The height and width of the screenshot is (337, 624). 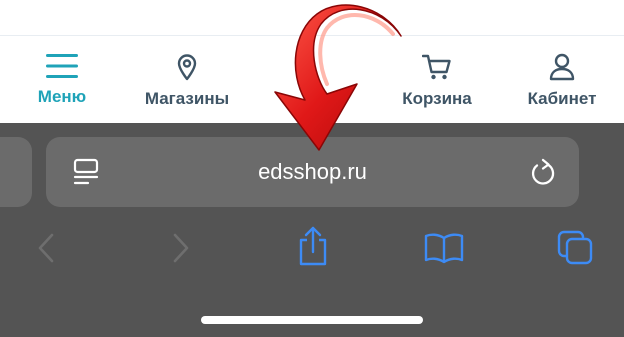 What do you see at coordinates (312, 171) in the screenshot?
I see `url-text: edsshop.ru` at bounding box center [312, 171].